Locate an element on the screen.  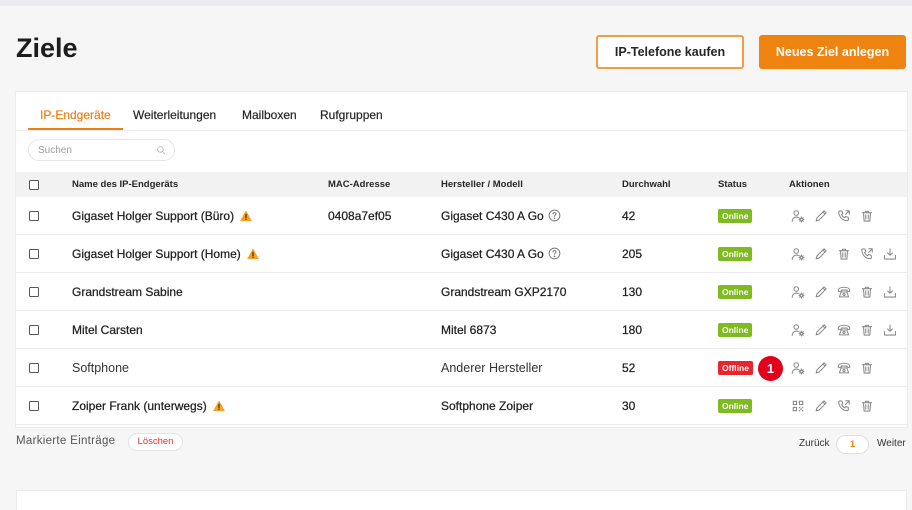
device-name: Softphone is located at coordinates (100, 368).